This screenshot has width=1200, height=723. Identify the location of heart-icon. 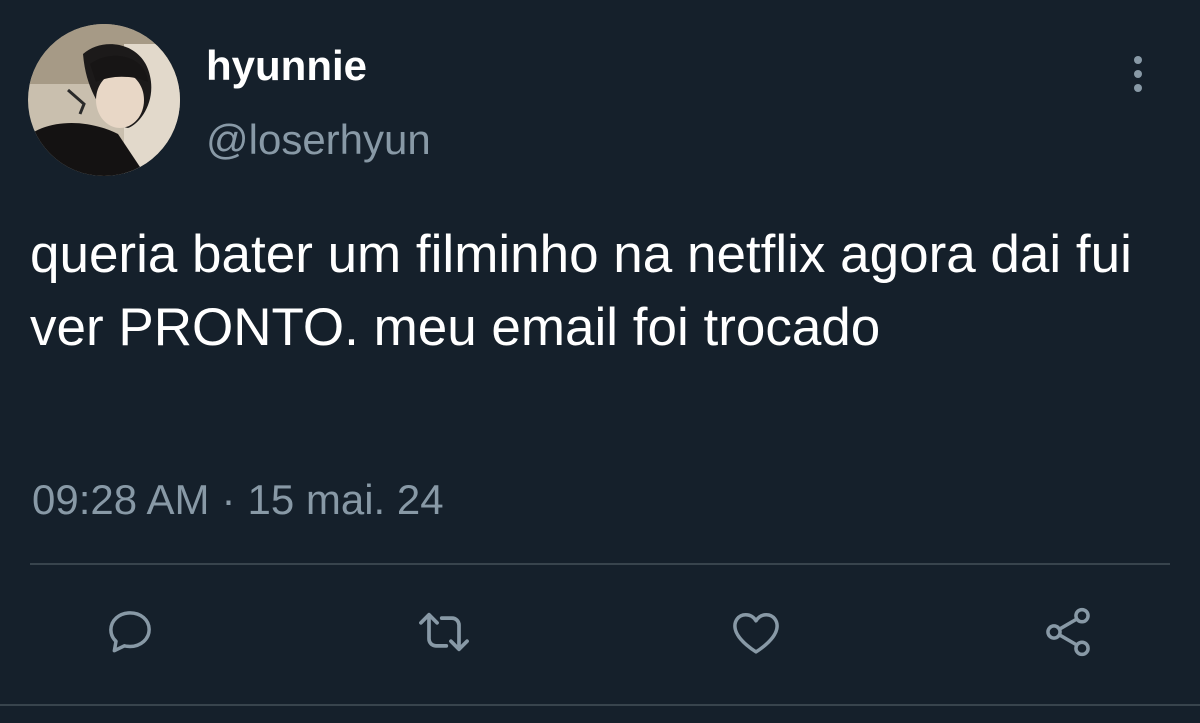
(756, 633).